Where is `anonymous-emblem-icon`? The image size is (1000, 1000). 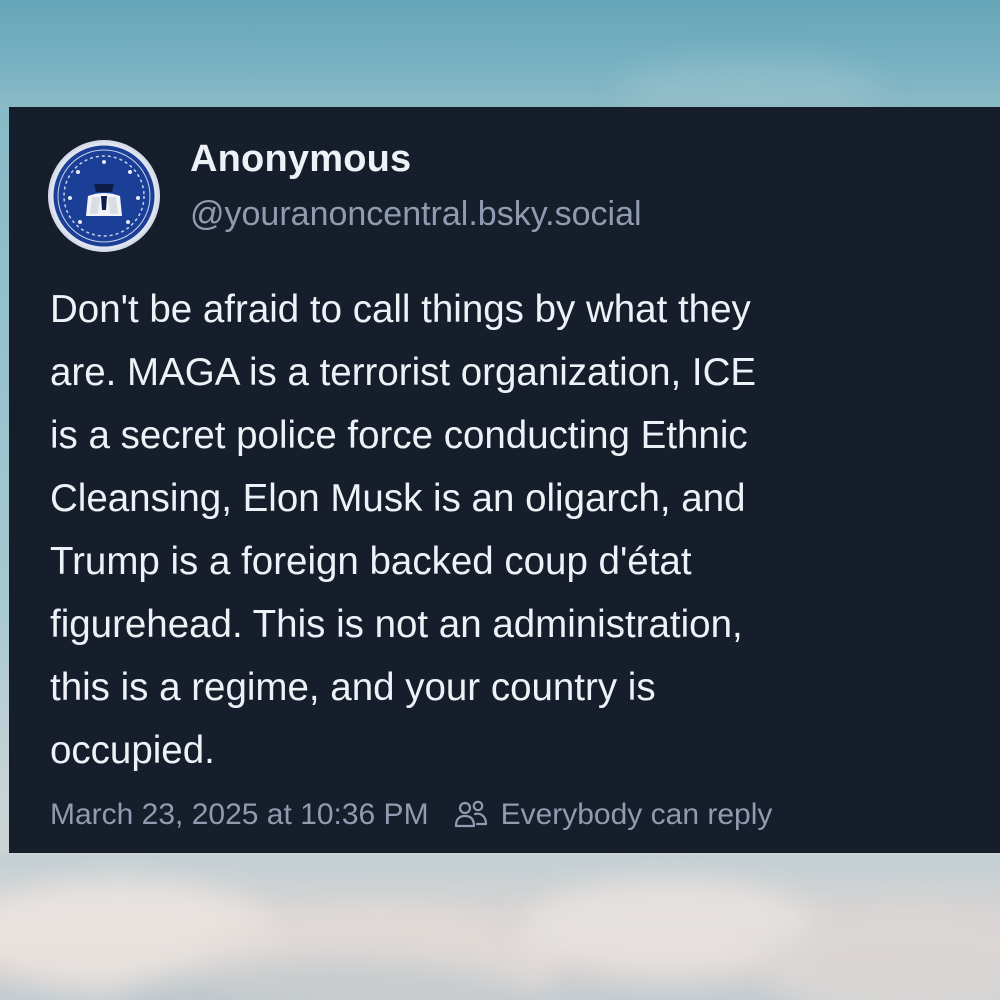 anonymous-emblem-icon is located at coordinates (104, 196).